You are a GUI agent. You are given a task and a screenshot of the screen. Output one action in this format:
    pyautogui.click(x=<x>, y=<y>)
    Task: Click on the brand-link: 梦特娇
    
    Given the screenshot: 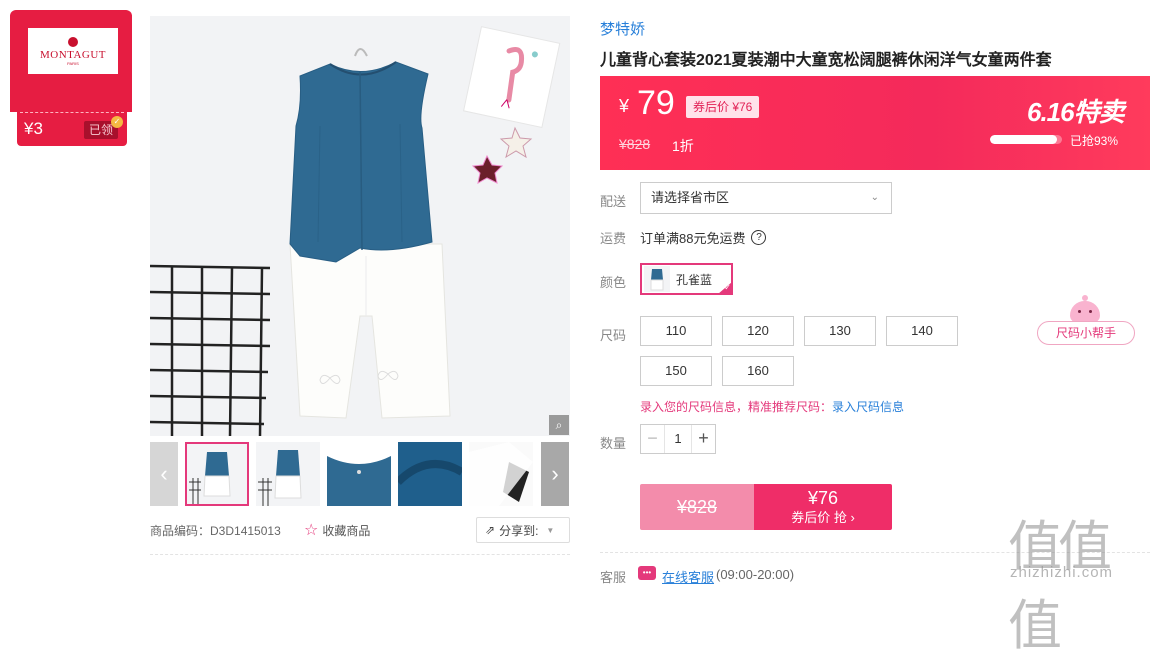 What is the action you would take?
    pyautogui.click(x=622, y=28)
    